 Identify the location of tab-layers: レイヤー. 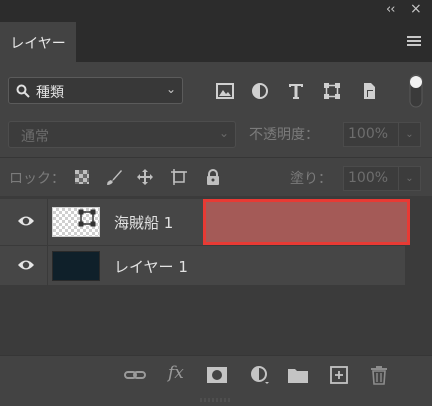
(38, 42).